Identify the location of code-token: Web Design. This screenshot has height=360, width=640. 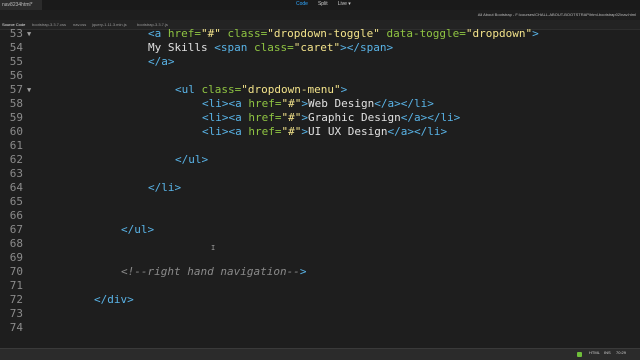
(341, 103).